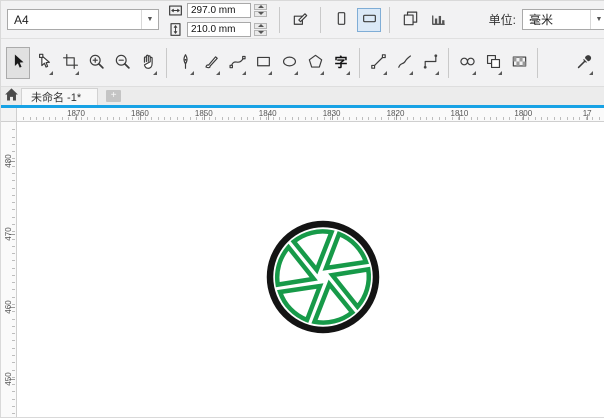 The image size is (604, 418). What do you see at coordinates (310, 115) in the screenshot?
I see `horizontal-ruler: 1870 1860 1850 1840 1830 1820 1810 1800 17` at bounding box center [310, 115].